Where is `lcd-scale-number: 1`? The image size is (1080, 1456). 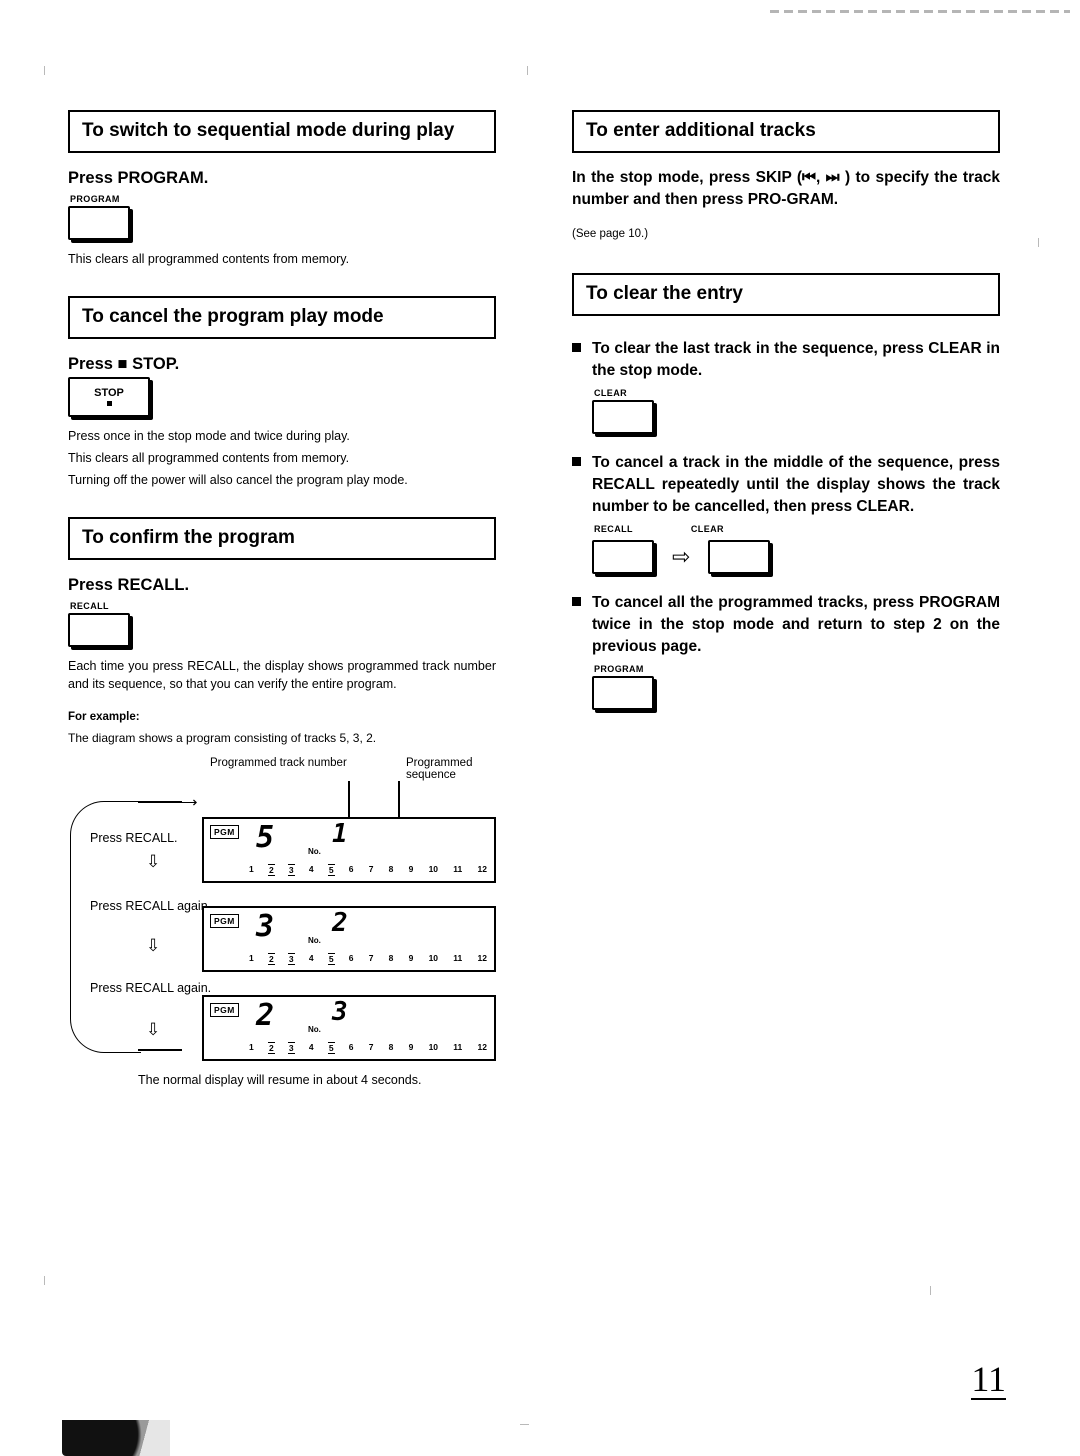 lcd-scale-number: 1 is located at coordinates (251, 869).